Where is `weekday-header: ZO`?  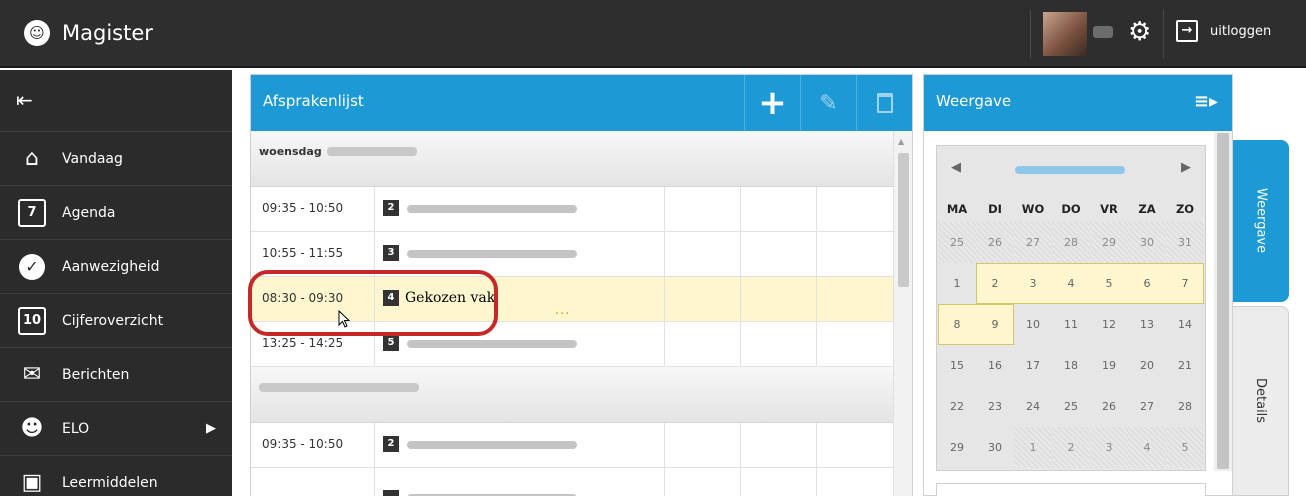 weekday-header: ZO is located at coordinates (1185, 209).